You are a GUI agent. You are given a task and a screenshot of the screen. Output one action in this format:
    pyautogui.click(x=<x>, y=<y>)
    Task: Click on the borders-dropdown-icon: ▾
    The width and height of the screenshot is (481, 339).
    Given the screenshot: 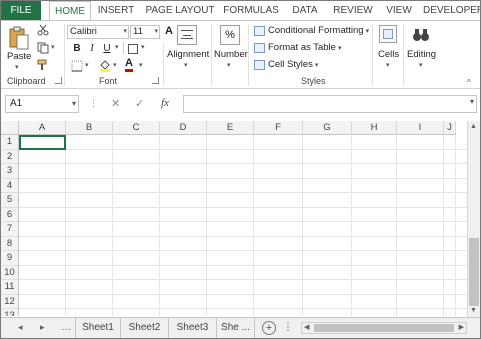 What is the action you would take?
    pyautogui.click(x=143, y=47)
    